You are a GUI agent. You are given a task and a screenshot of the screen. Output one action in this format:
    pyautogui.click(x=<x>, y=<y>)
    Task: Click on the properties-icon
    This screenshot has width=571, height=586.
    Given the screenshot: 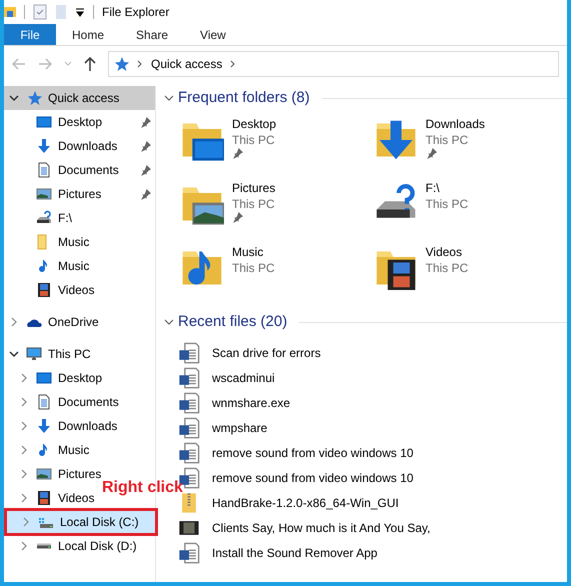 What is the action you would take?
    pyautogui.click(x=40, y=12)
    